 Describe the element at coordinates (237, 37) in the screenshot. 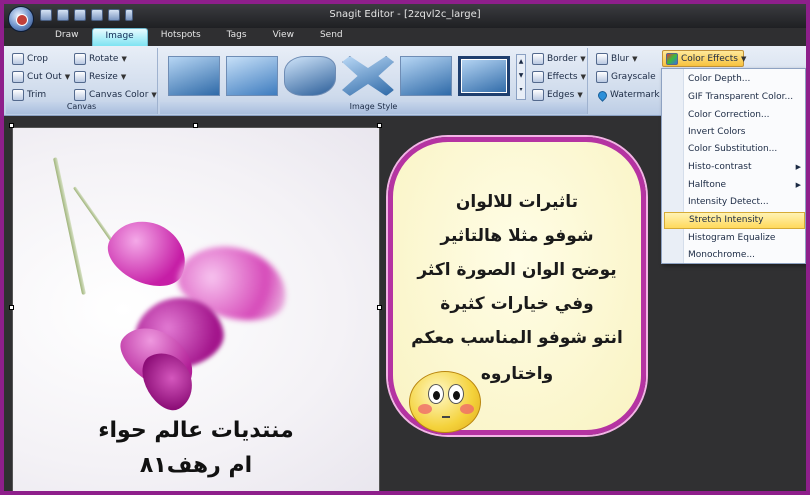

I see `tab-tags: Tags` at that location.